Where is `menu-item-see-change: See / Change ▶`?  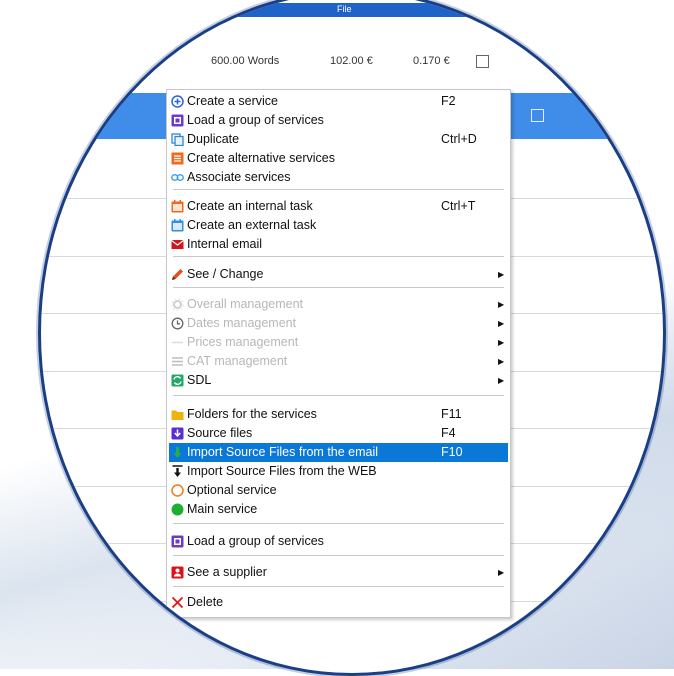
menu-item-see-change: See / Change ▶ is located at coordinates (338, 274).